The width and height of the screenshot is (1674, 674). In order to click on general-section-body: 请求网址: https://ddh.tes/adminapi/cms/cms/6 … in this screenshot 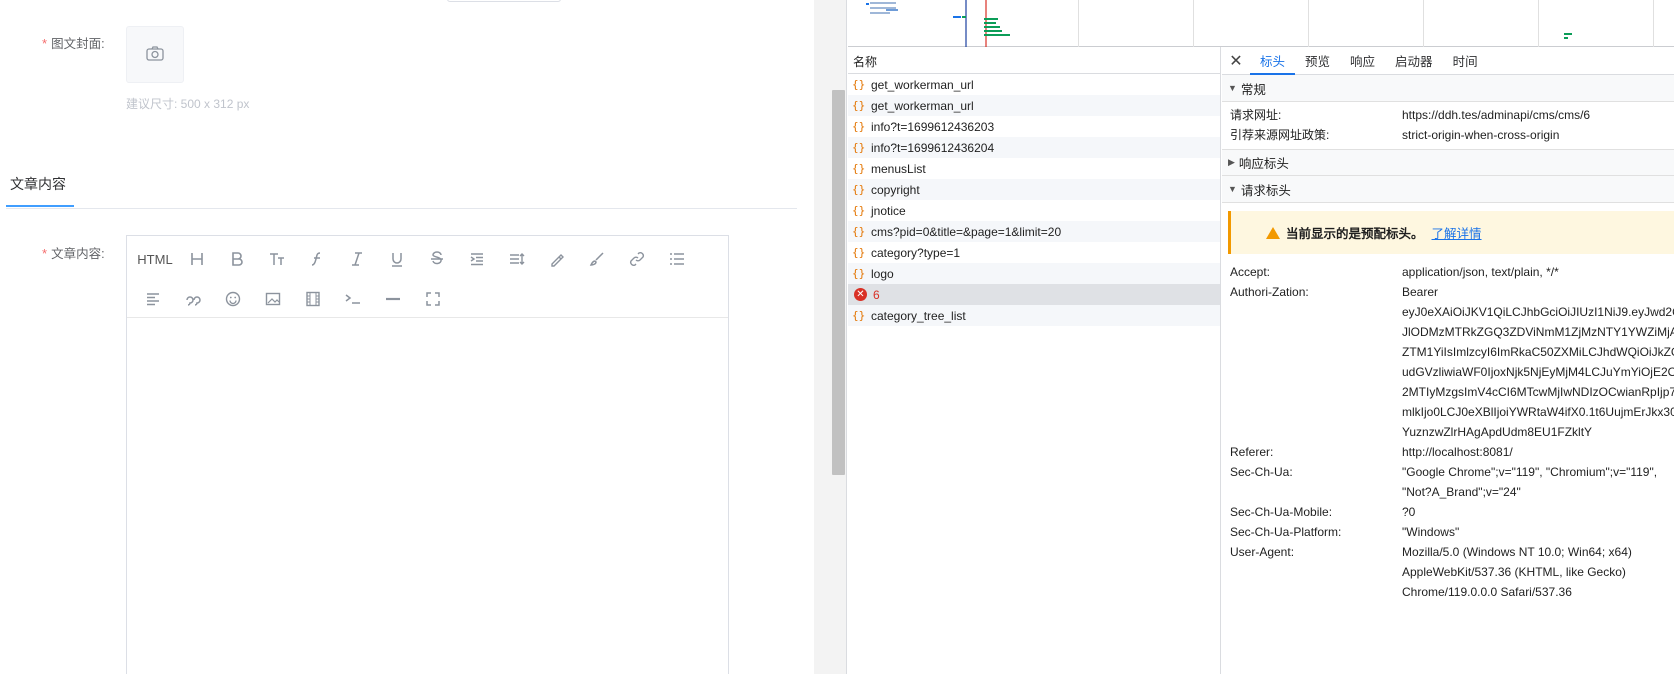, I will do `click(1448, 125)`.